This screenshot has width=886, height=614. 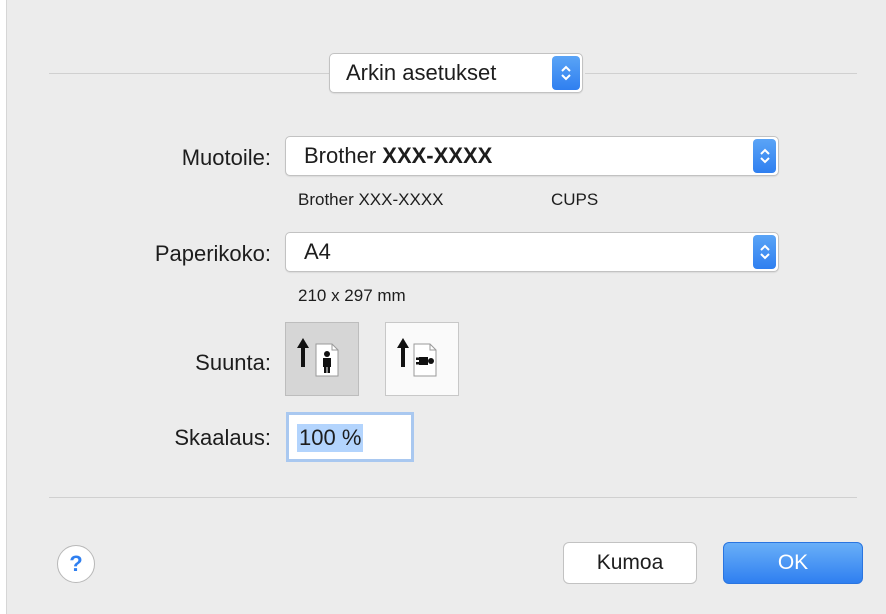 I want to click on paper-size-label: Paperikoko:, so click(x=212, y=253).